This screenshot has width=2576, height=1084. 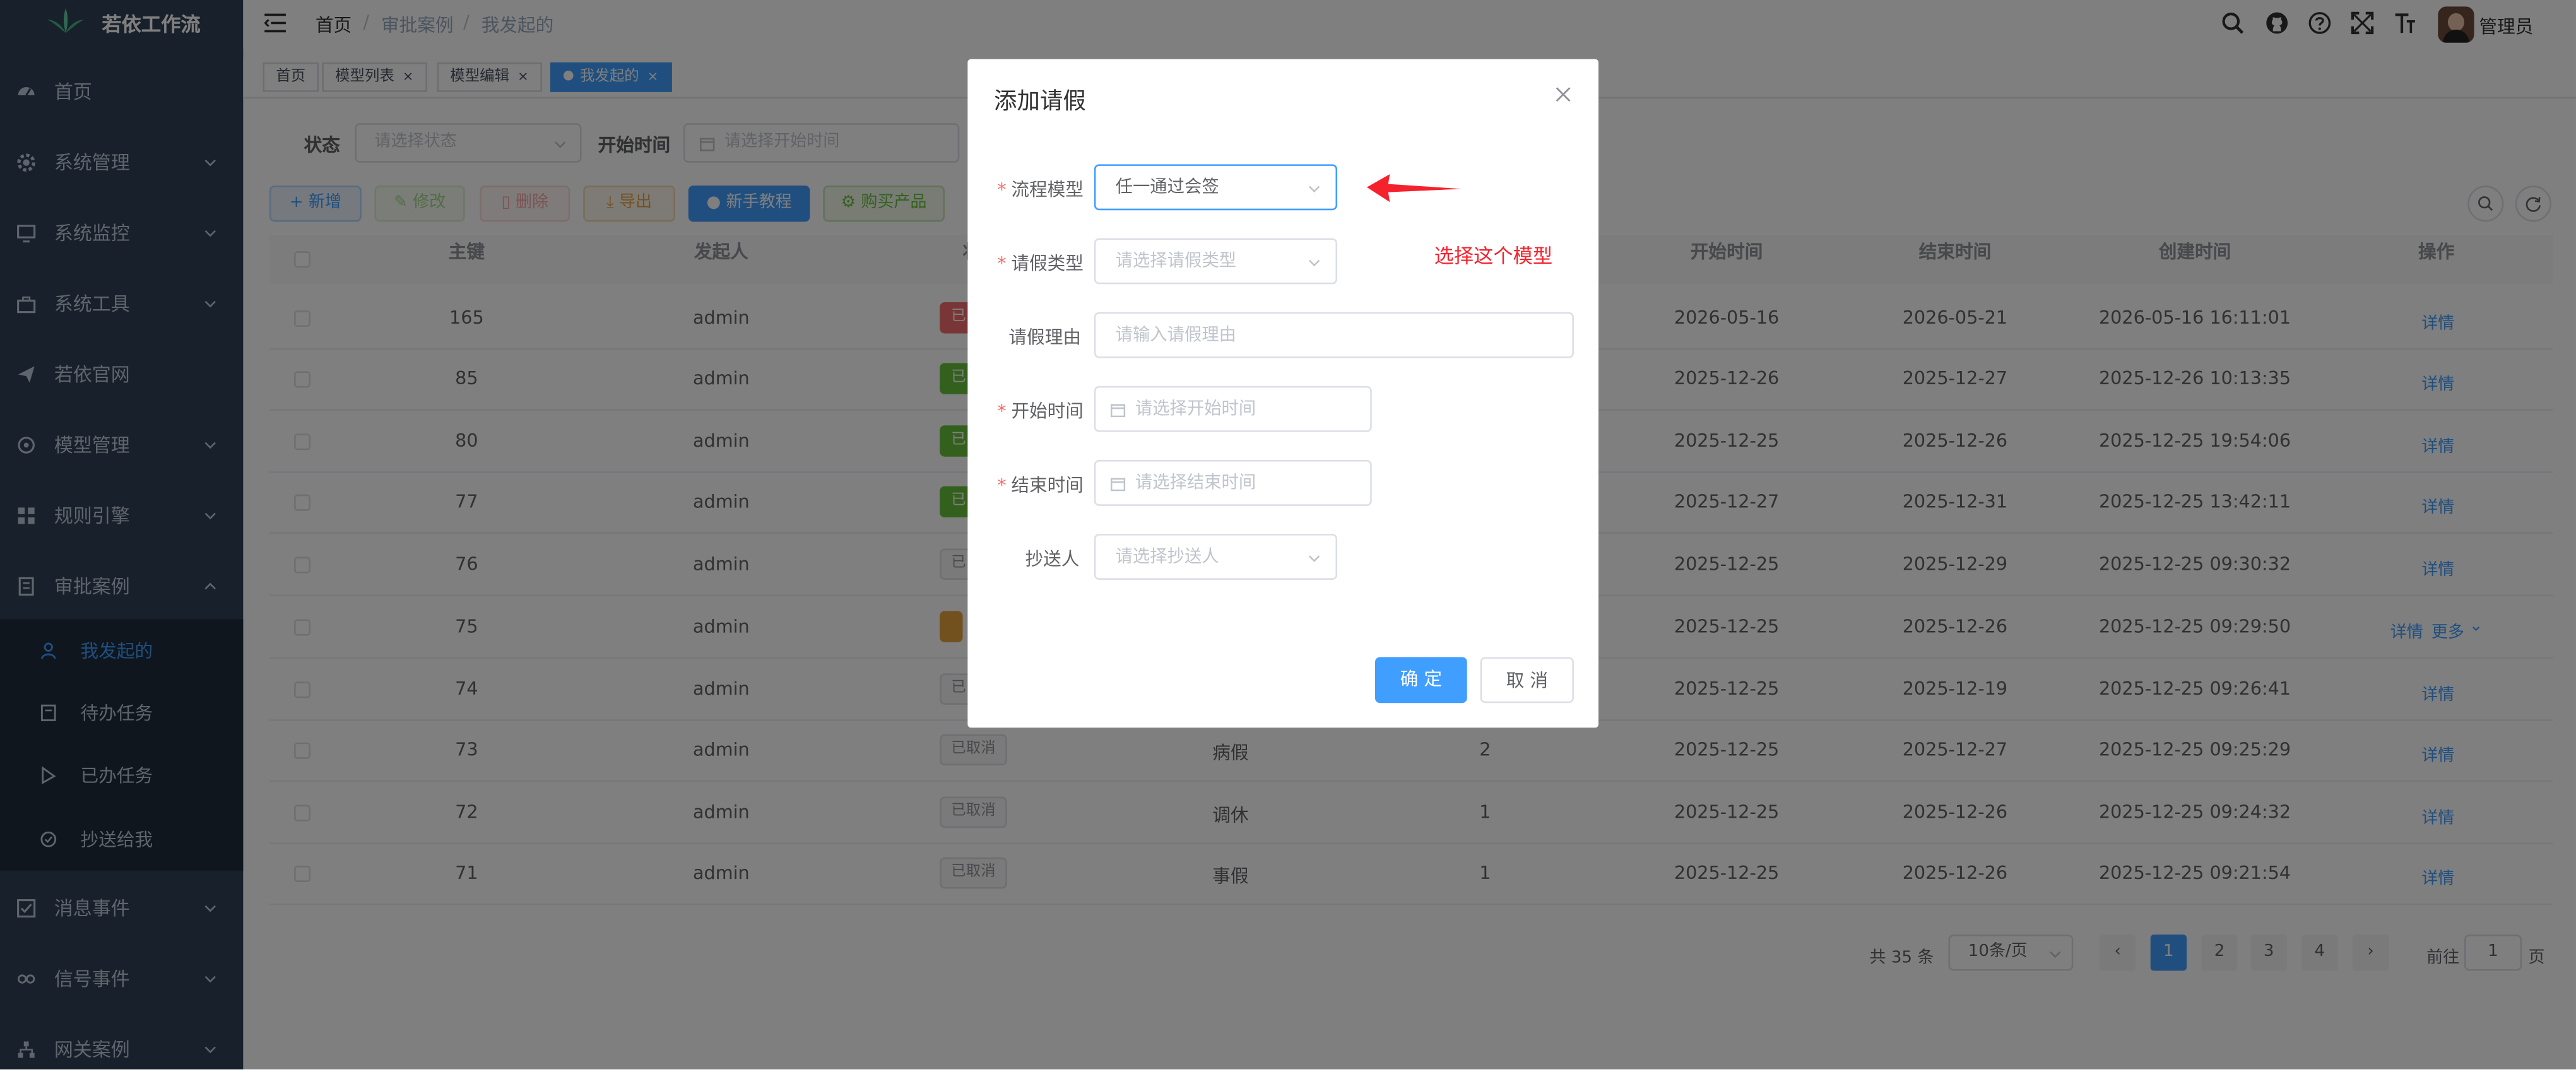 I want to click on model-select-value: 任一通过会签, so click(x=1167, y=187).